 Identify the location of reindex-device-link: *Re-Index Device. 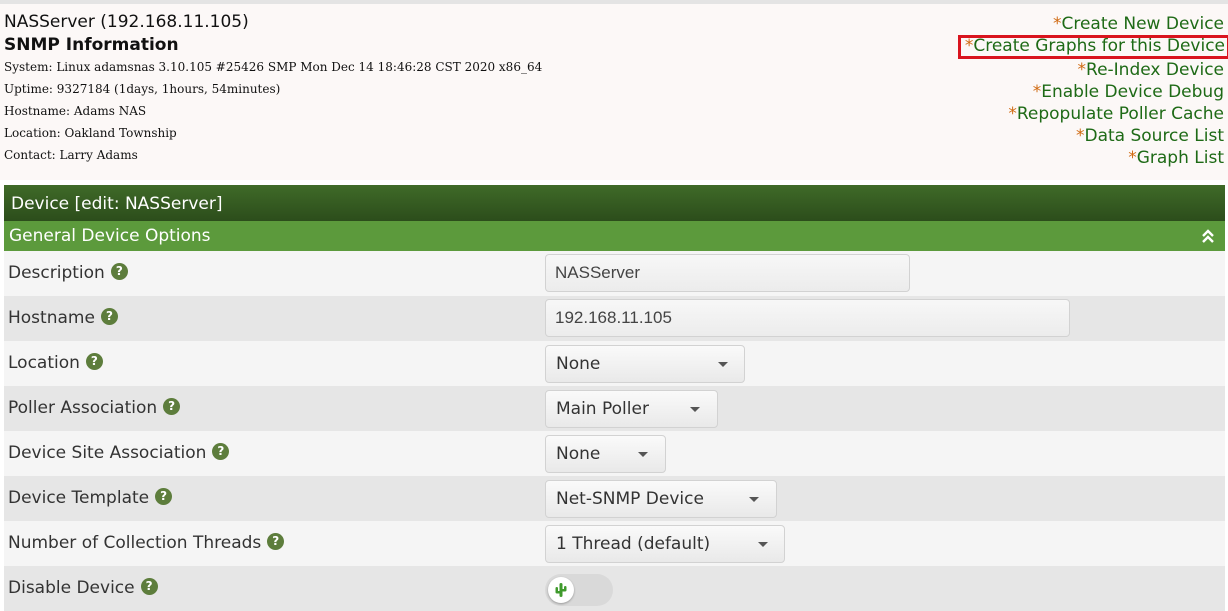
(1091, 70).